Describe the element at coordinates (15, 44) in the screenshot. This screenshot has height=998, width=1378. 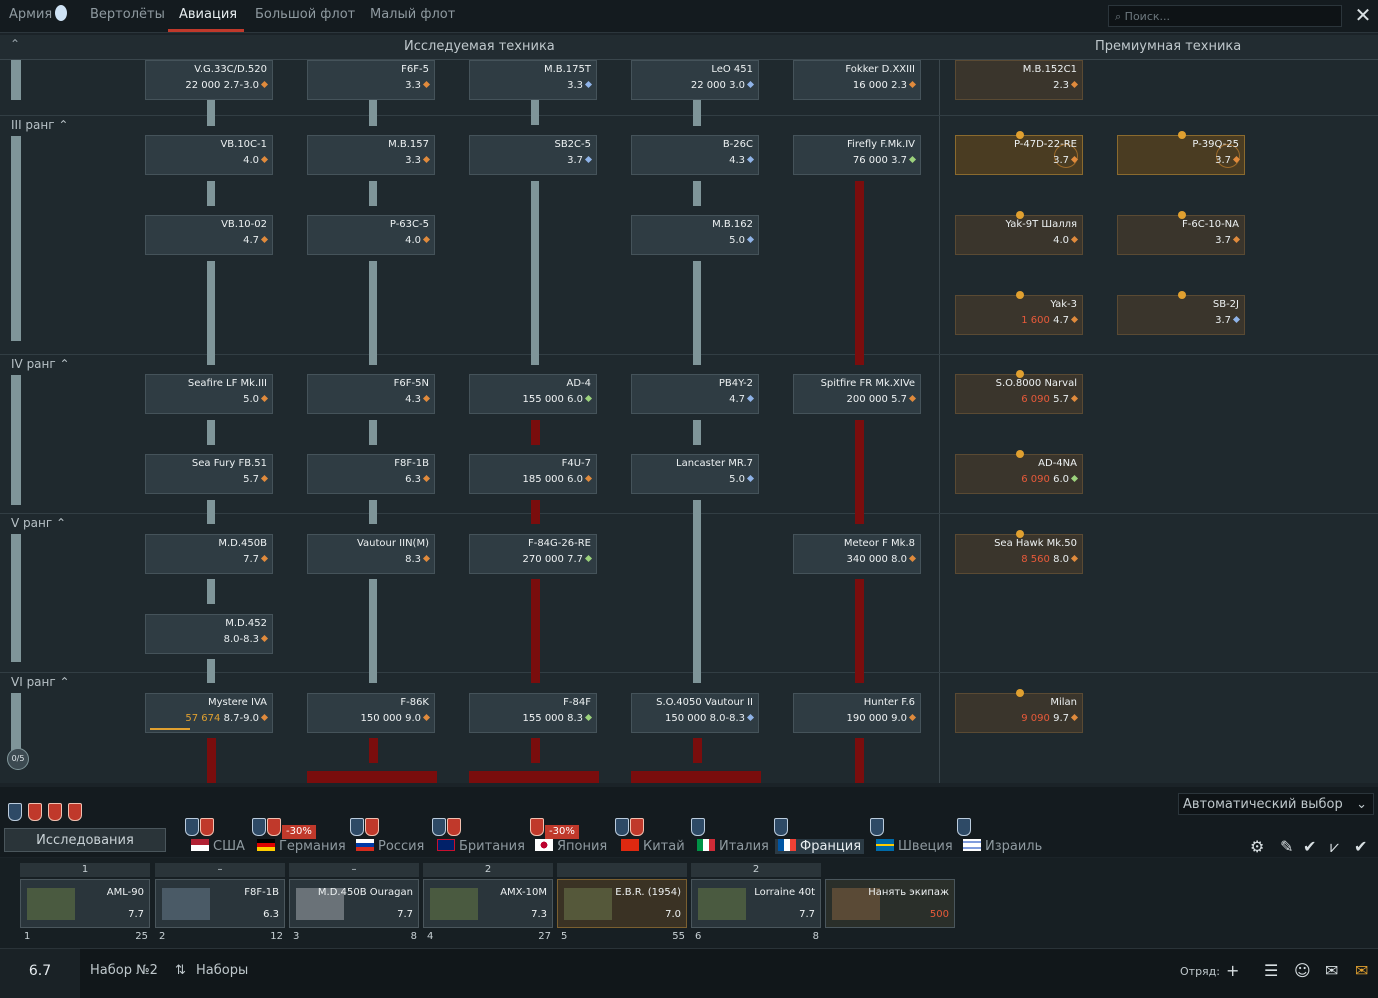
I see `collapse-up-icon: ⌃` at that location.